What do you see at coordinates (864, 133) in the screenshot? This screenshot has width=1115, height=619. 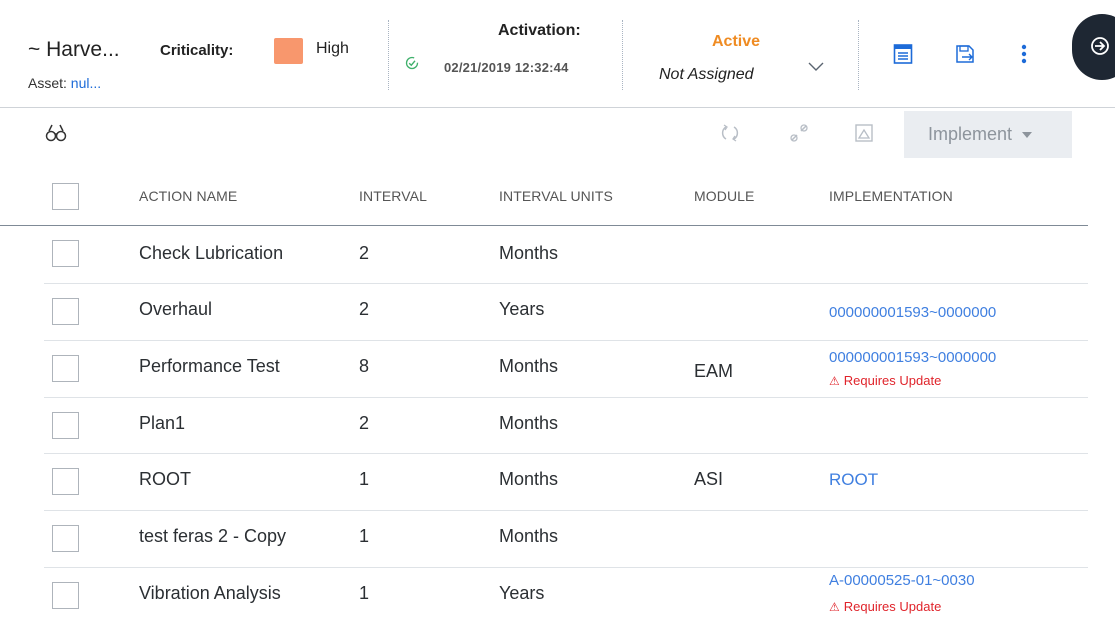 I see `image-icon` at bounding box center [864, 133].